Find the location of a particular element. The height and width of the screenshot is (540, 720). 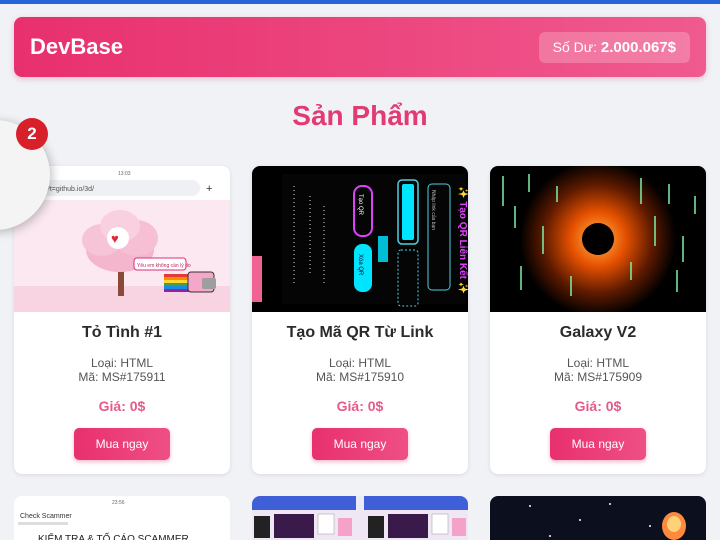

product-code: Mã: MS#175911 is located at coordinates (122, 377).